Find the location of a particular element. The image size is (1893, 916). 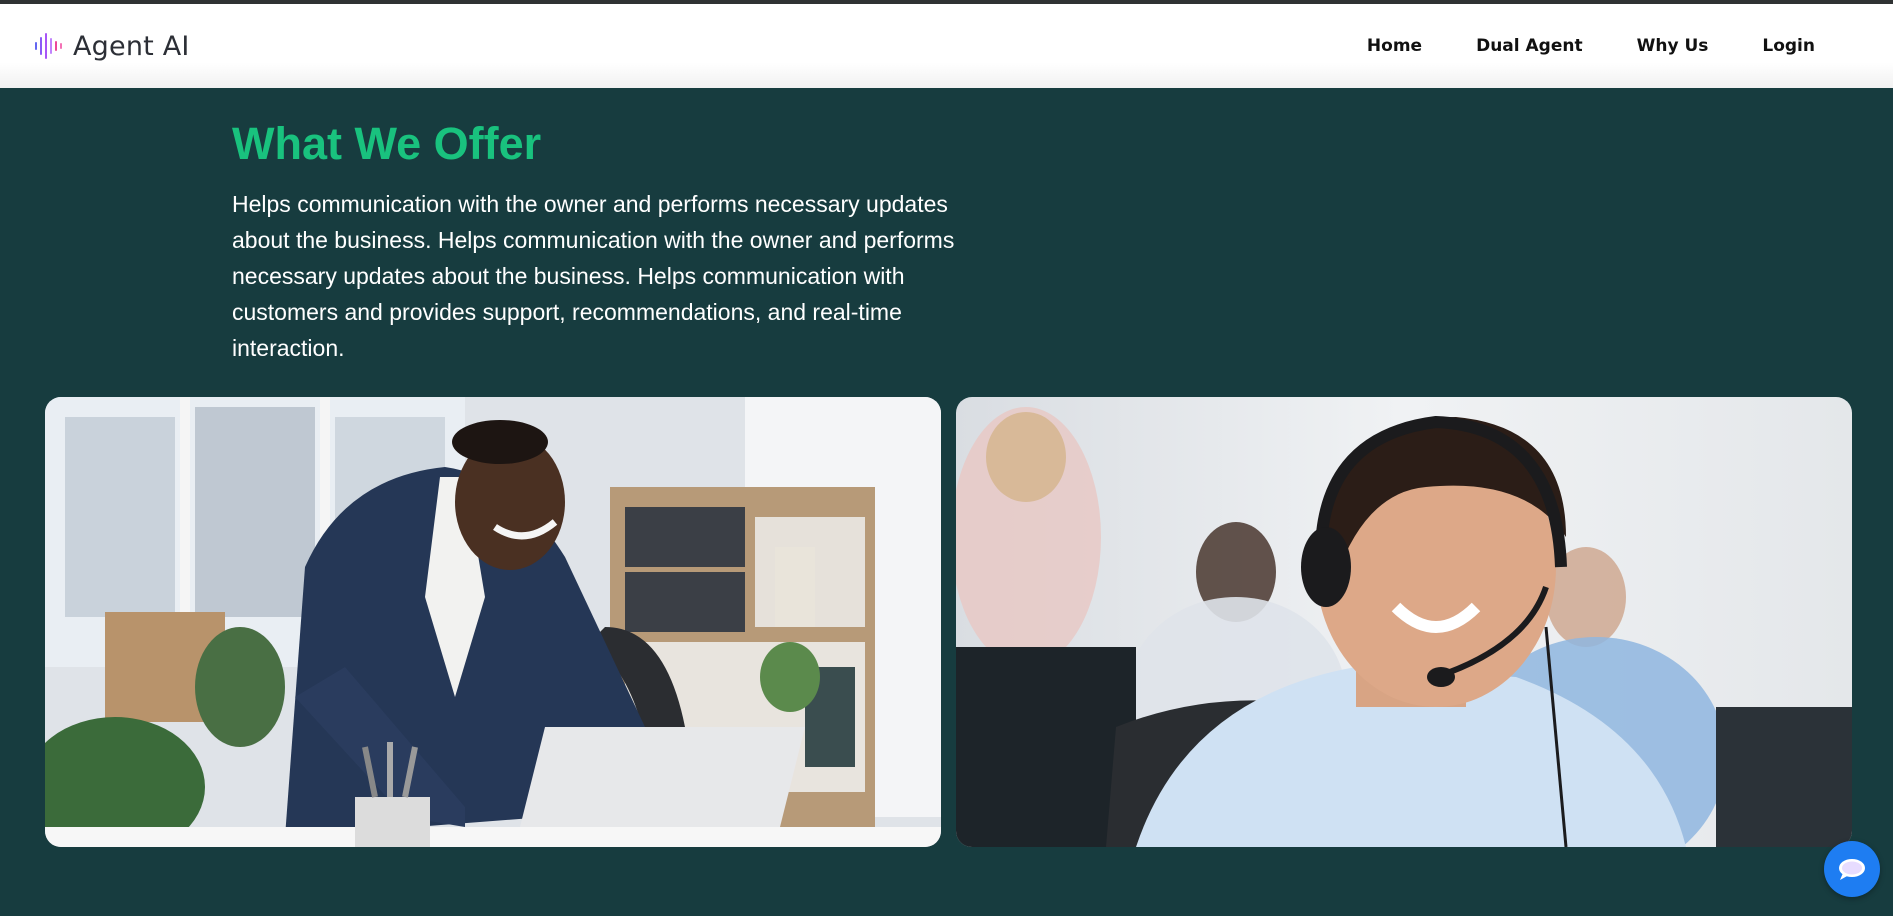

main-nav: Home Dual Agent Why Us Login is located at coordinates (1564, 46).